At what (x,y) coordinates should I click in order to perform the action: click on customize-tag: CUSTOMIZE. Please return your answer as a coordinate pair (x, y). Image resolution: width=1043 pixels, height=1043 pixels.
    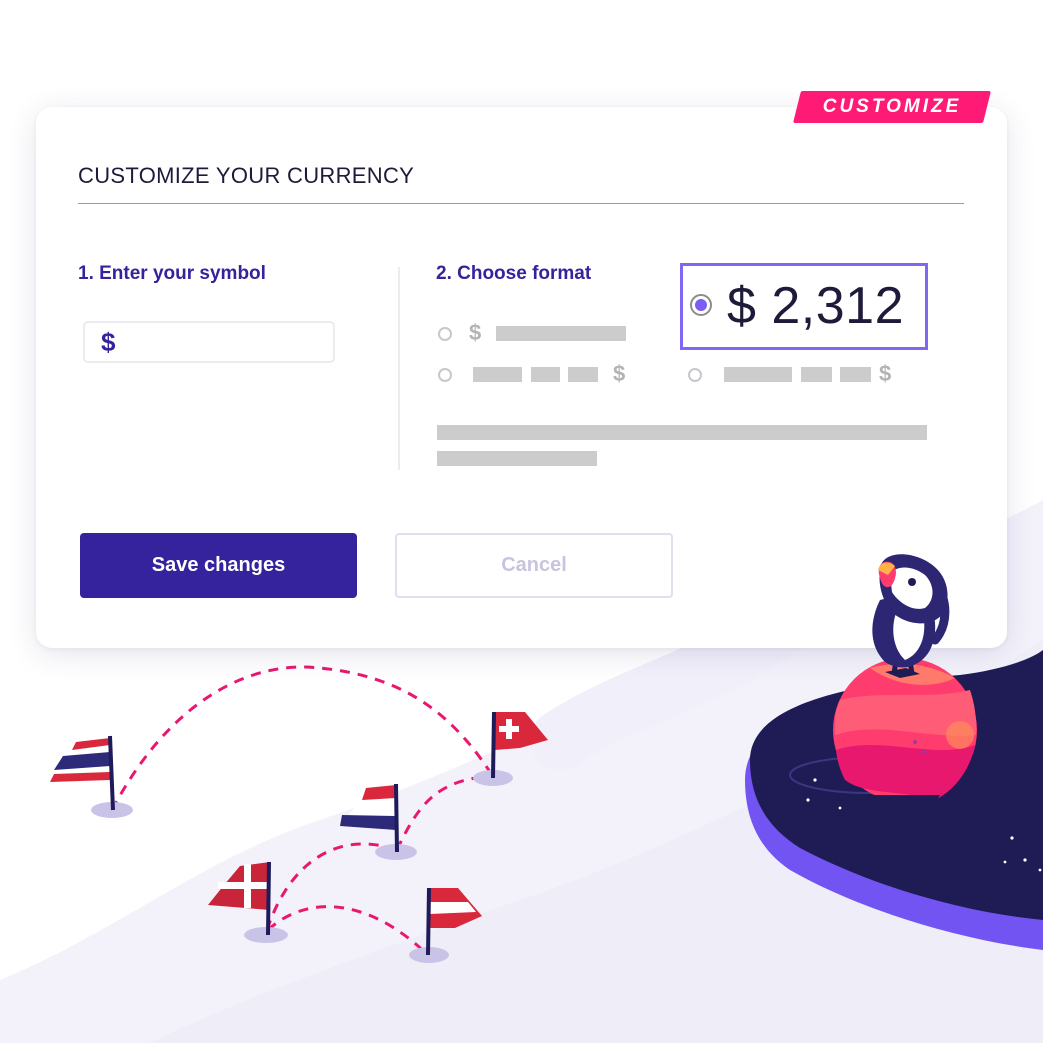
    Looking at the image, I should click on (892, 107).